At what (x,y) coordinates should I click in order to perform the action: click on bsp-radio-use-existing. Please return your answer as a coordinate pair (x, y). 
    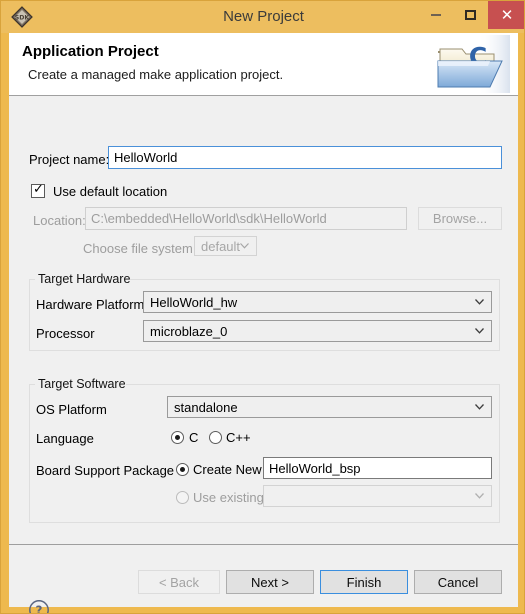
    Looking at the image, I should click on (182, 497).